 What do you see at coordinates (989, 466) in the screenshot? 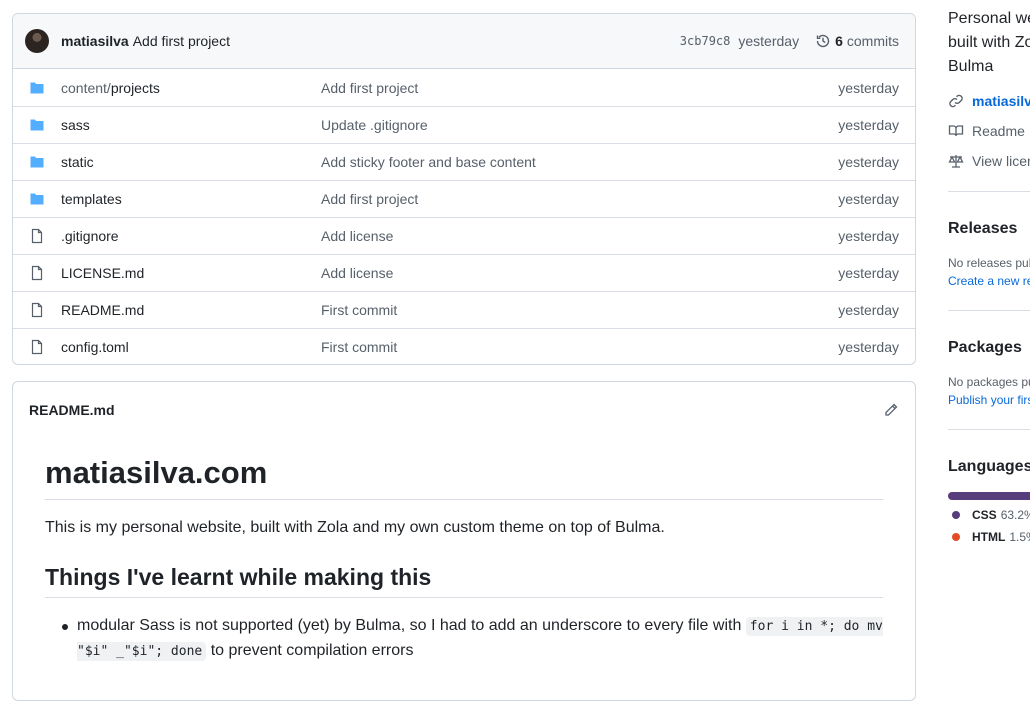
I see `languages-title: Languages` at bounding box center [989, 466].